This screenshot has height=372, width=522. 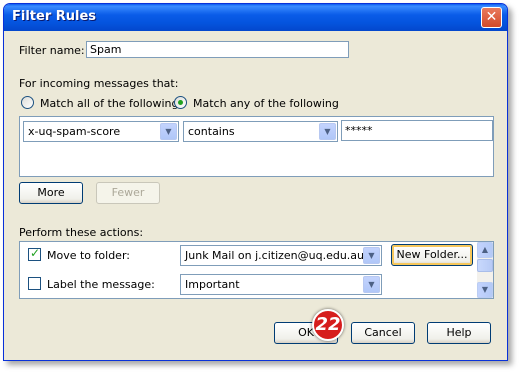 What do you see at coordinates (417, 130) in the screenshot?
I see `rule-value-input` at bounding box center [417, 130].